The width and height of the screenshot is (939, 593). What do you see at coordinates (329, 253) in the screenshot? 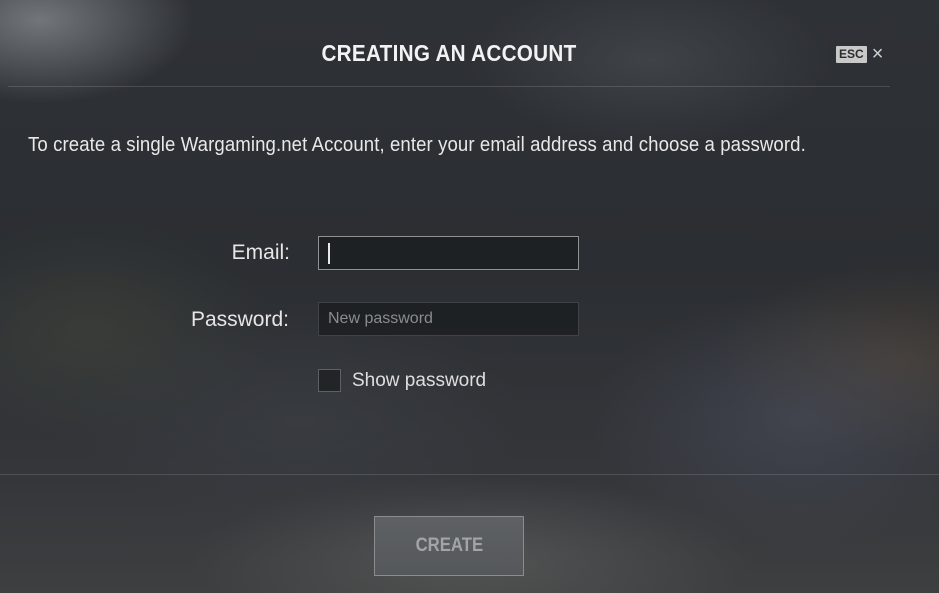
I see `text-caret` at bounding box center [329, 253].